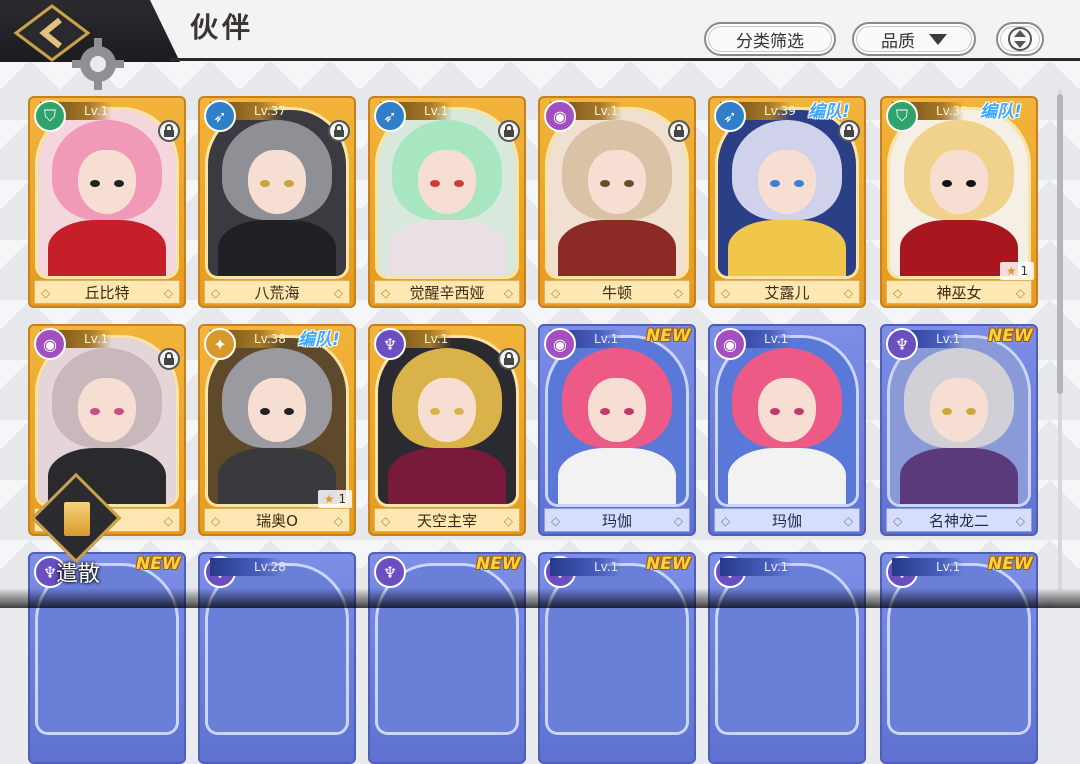 The width and height of the screenshot is (1080, 764). Describe the element at coordinates (787, 292) in the screenshot. I see `character-name: 艾露儿` at that location.